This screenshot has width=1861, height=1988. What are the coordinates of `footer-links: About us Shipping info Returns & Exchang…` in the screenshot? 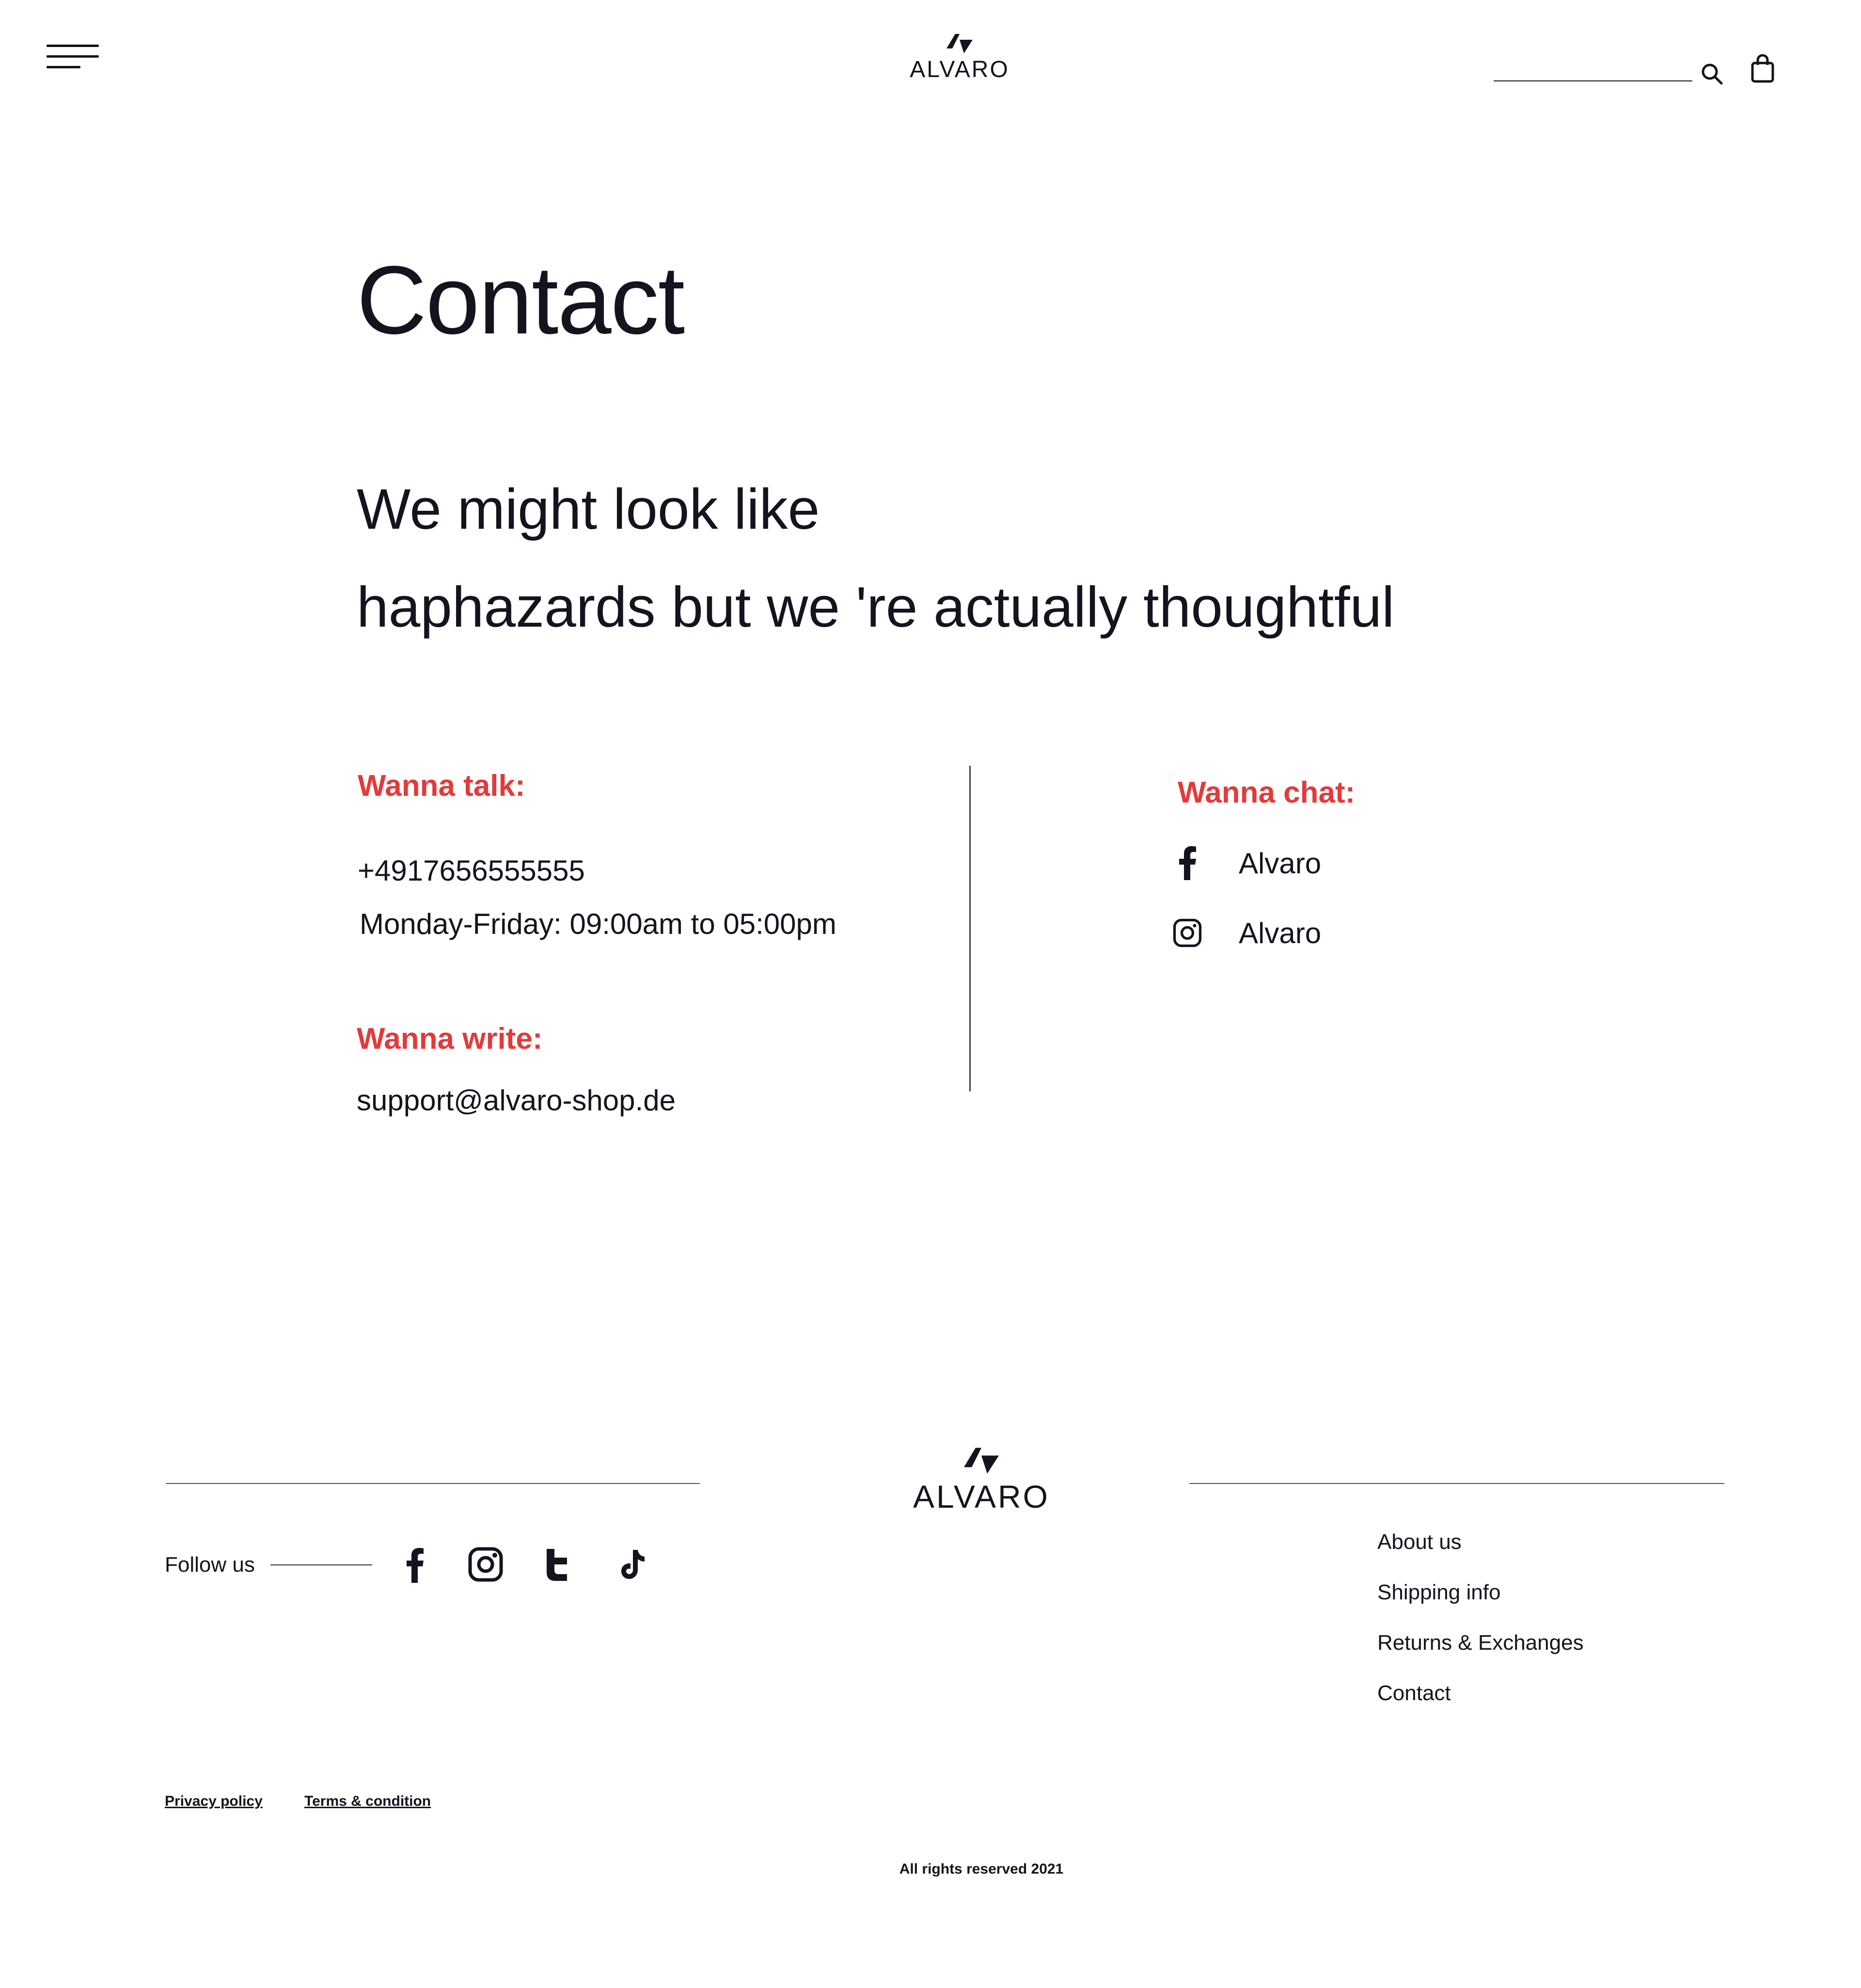 It's located at (1480, 1628).